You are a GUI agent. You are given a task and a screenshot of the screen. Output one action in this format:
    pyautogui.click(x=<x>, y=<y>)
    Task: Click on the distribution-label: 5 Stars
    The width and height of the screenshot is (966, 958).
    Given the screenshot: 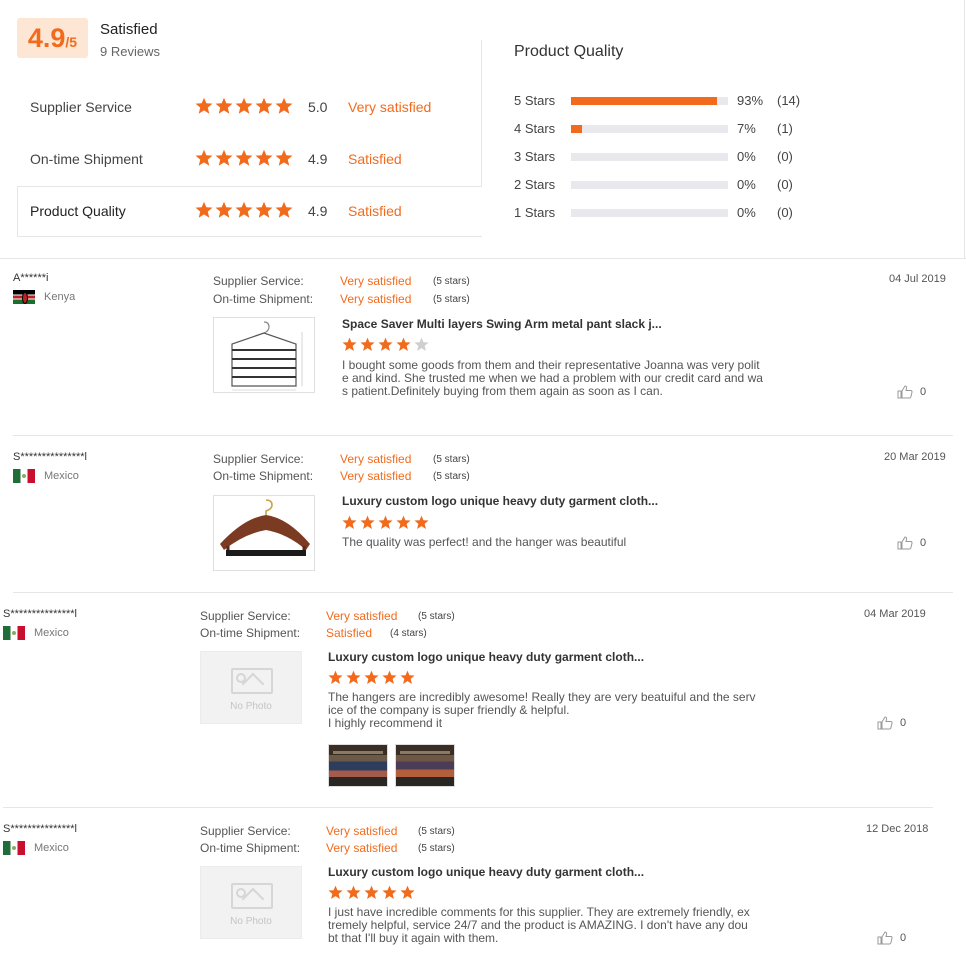 What is the action you would take?
    pyautogui.click(x=535, y=100)
    